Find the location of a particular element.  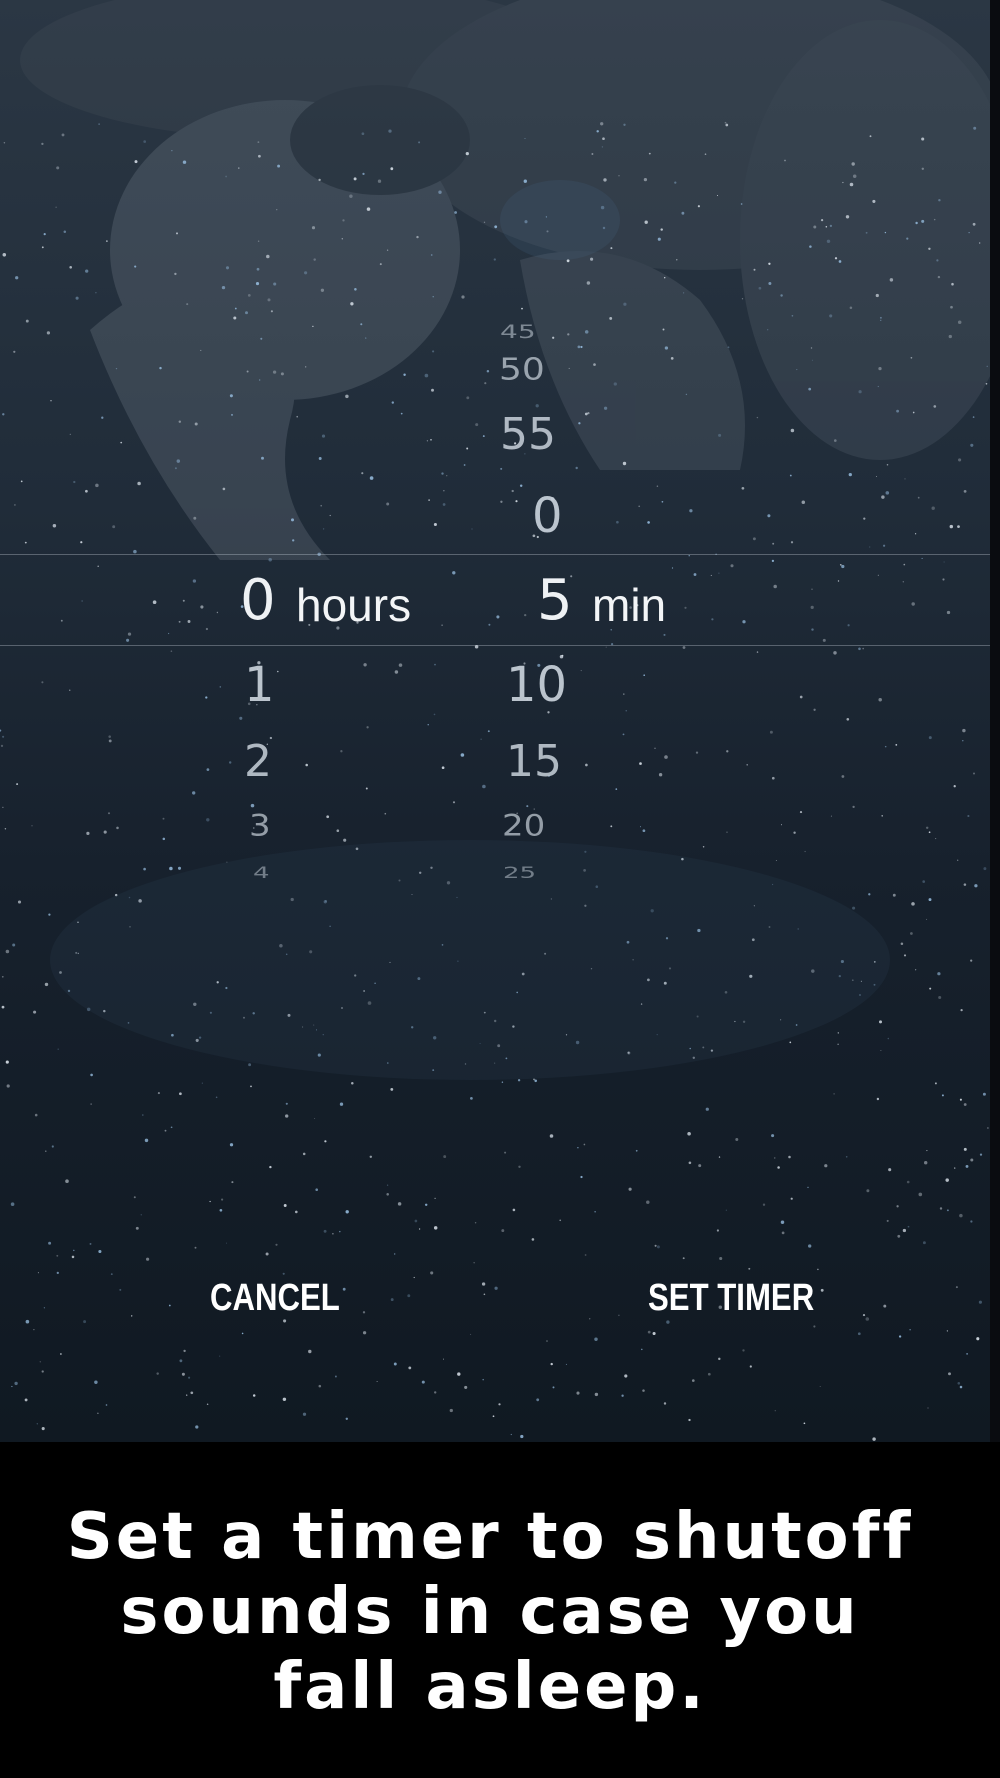

caption-line: Set a timer to shutoff is located at coordinates (490, 1537).